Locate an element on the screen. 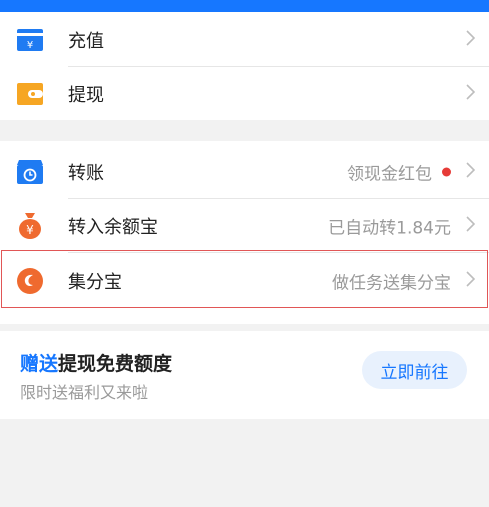  menu-item-transfer: 转账 领现金红包 is located at coordinates (244, 172).